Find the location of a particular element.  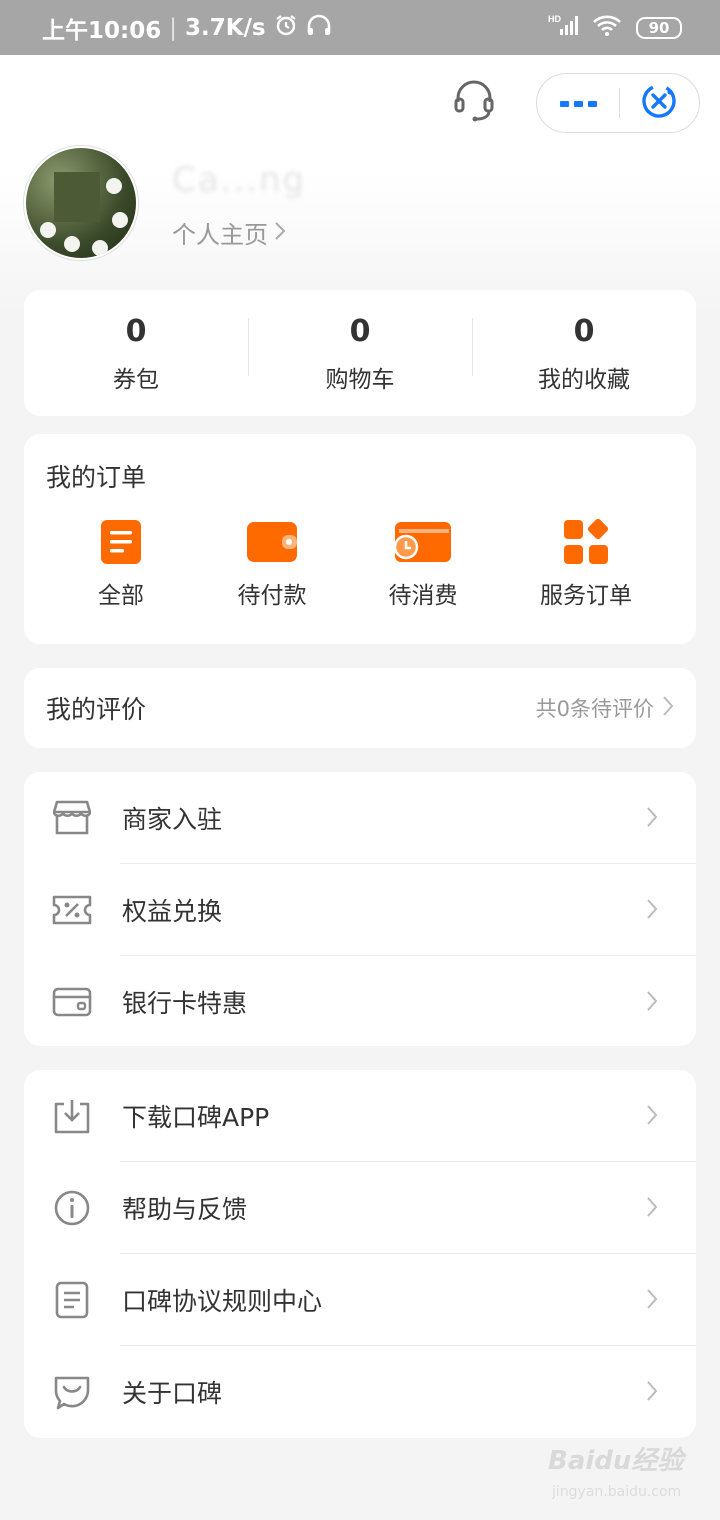

avatar is located at coordinates (81, 203).